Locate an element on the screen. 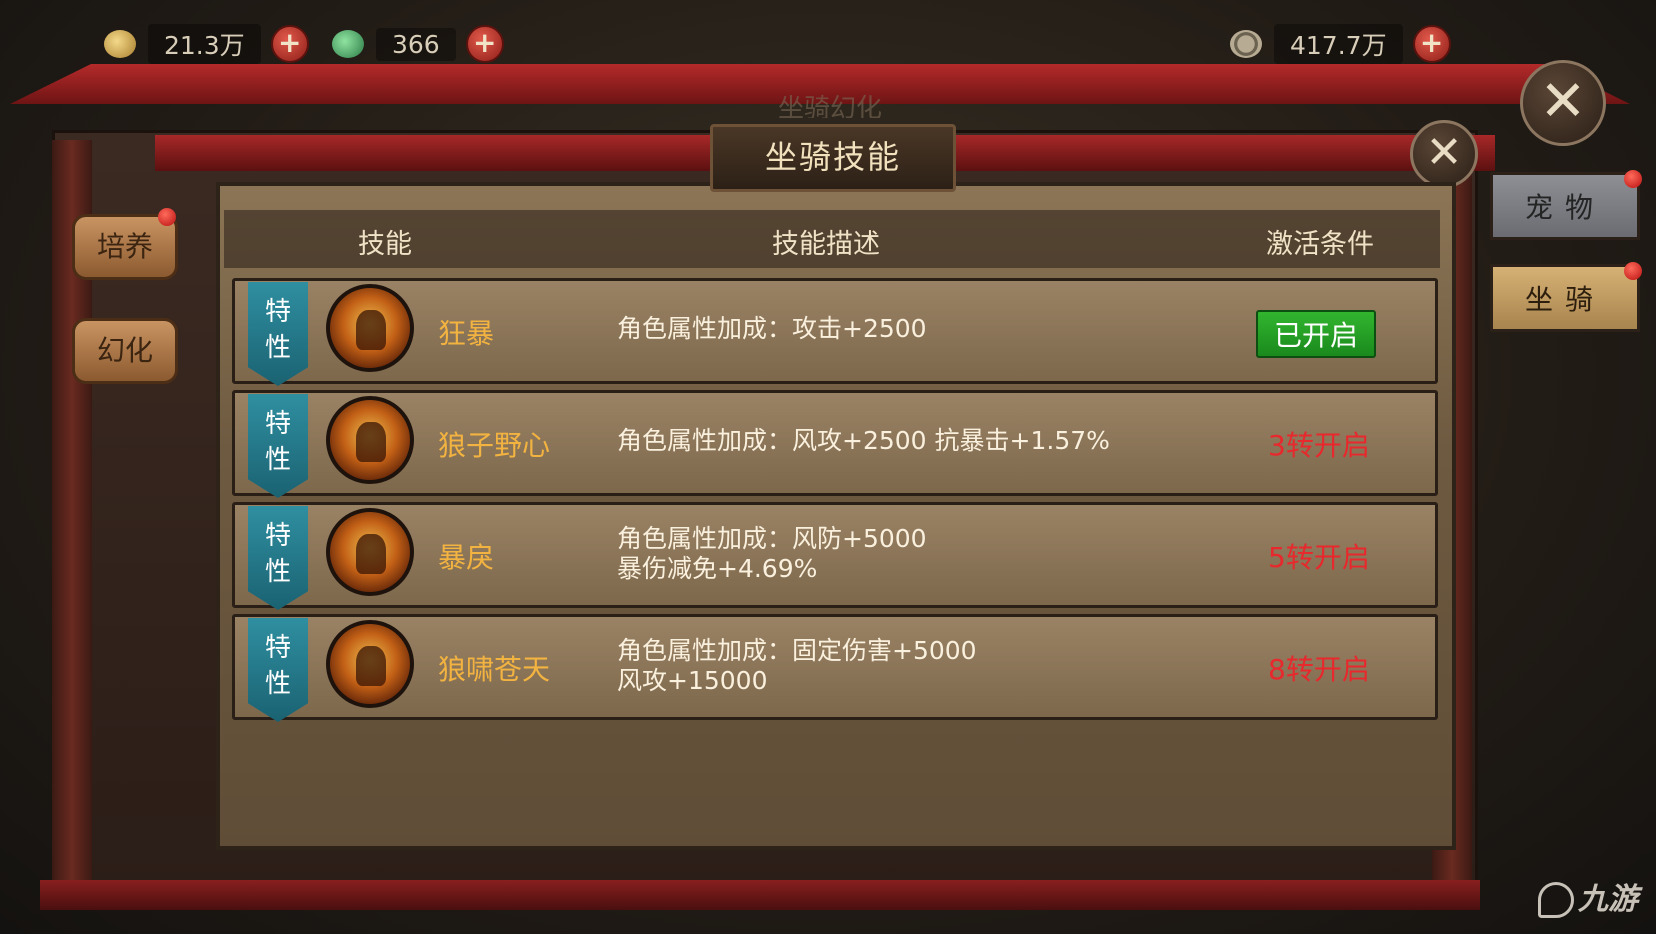  bottom-beam is located at coordinates (760, 895).